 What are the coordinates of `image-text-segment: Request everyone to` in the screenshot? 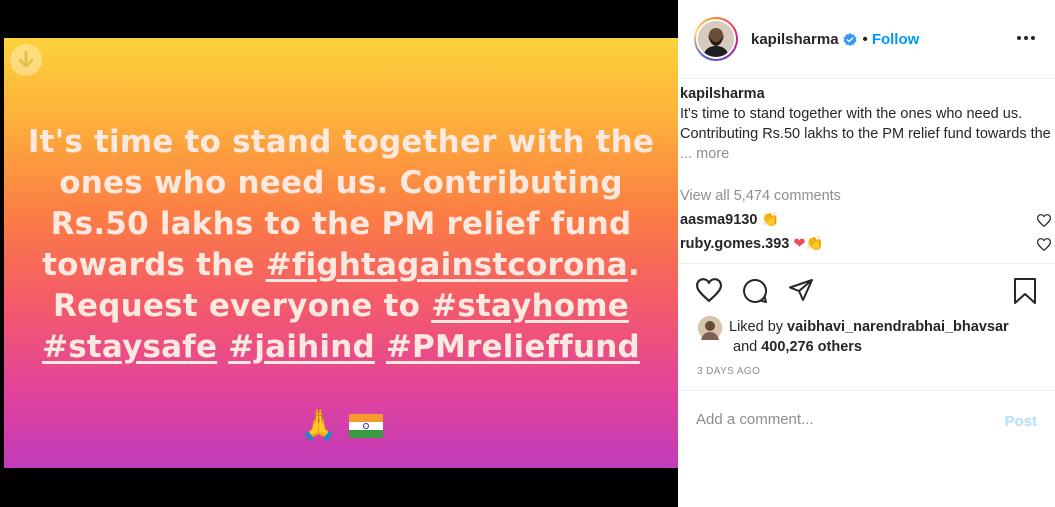 It's located at (242, 306).